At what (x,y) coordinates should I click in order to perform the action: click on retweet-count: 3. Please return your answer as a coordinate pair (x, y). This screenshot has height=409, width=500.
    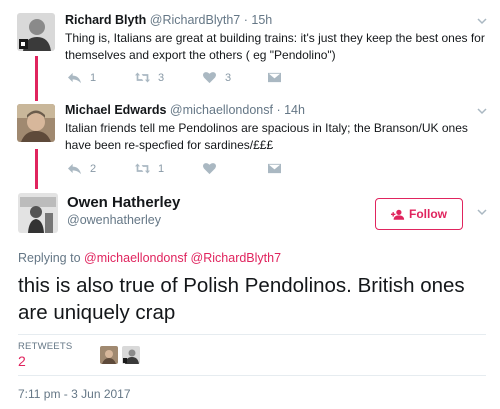
    Looking at the image, I should click on (161, 77).